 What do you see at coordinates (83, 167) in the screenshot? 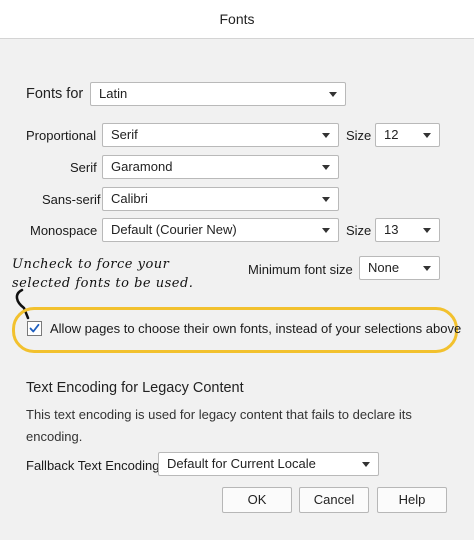
I see `serif-label: Serif` at bounding box center [83, 167].